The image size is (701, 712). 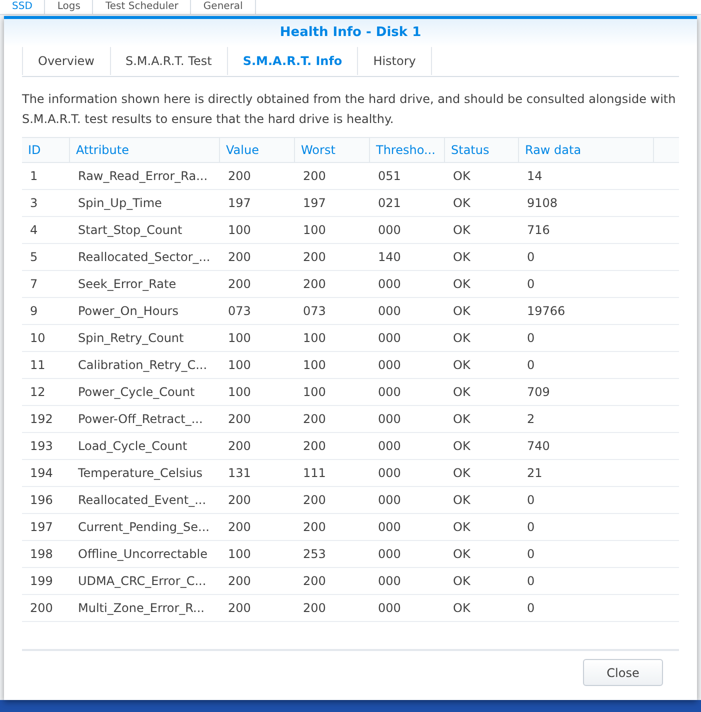 I want to click on tab: Overview, so click(x=66, y=60).